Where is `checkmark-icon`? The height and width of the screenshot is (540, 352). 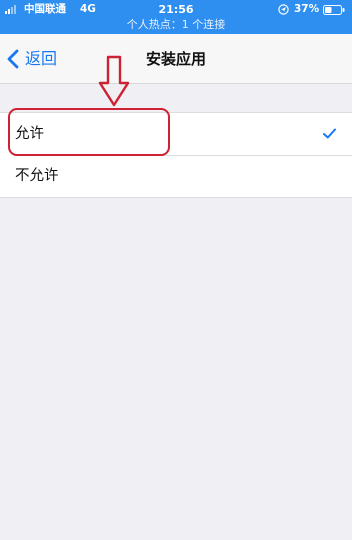
checkmark-icon is located at coordinates (329, 133).